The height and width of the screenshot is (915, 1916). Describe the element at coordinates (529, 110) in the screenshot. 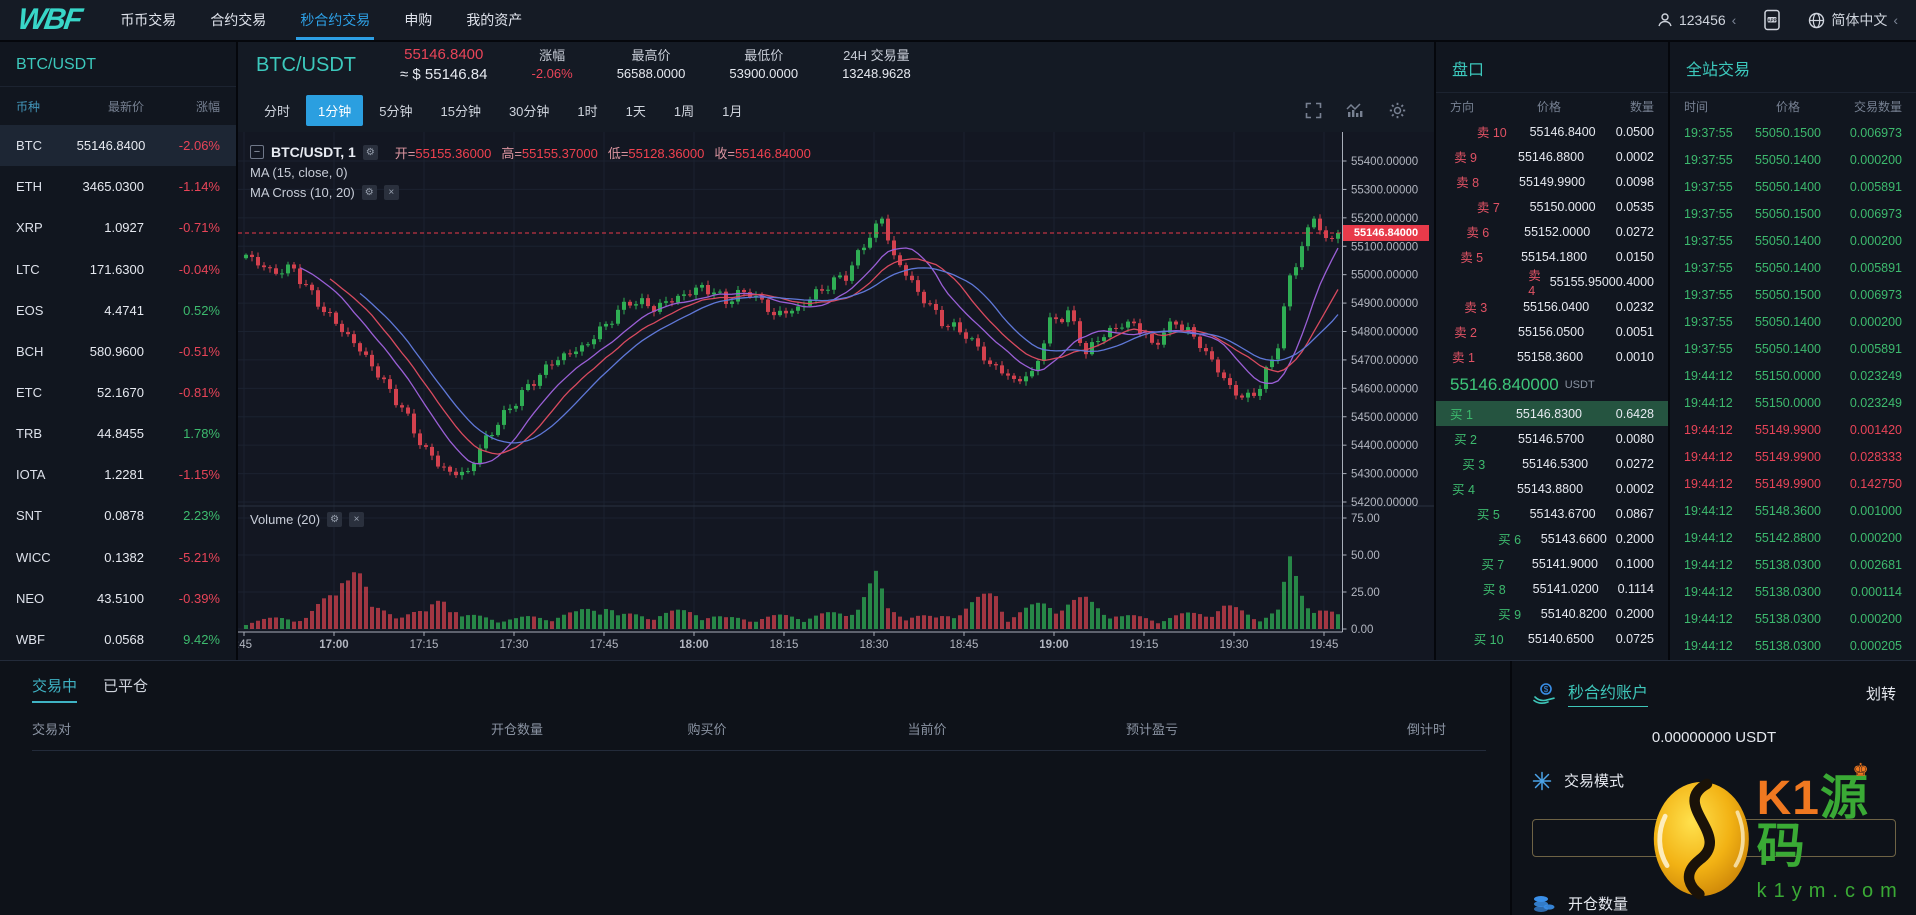

I see `timeframe-tab: 30分钟` at that location.